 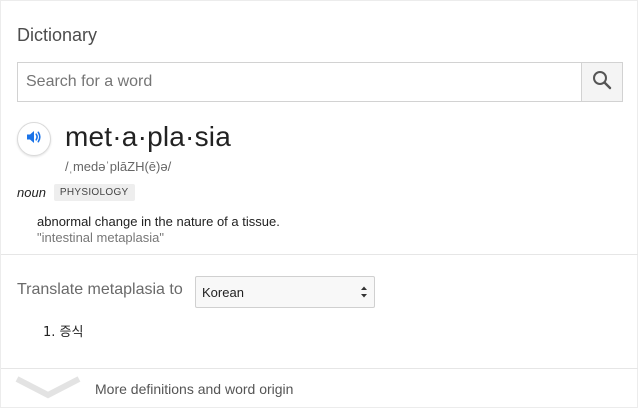 I want to click on search-input, so click(x=299, y=82).